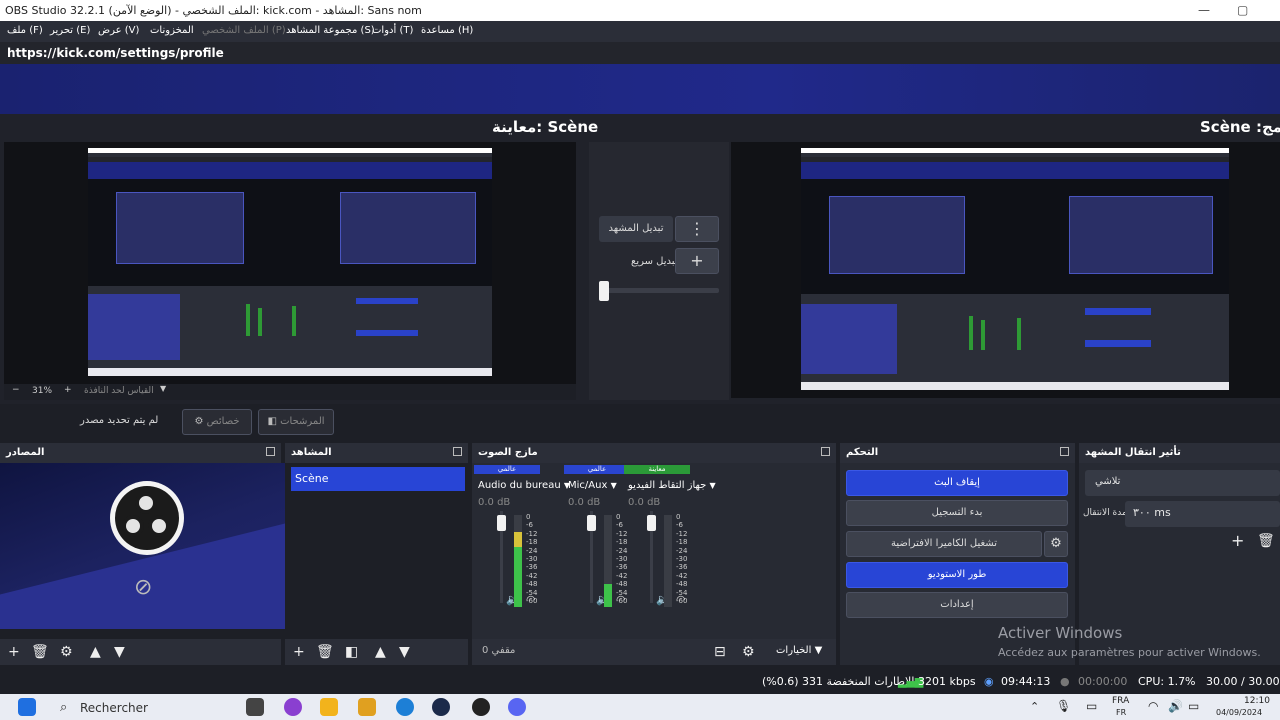  Describe the element at coordinates (672, 485) in the screenshot. I see `channel-name: جهاز التقاط الفيديو ▼` at that location.